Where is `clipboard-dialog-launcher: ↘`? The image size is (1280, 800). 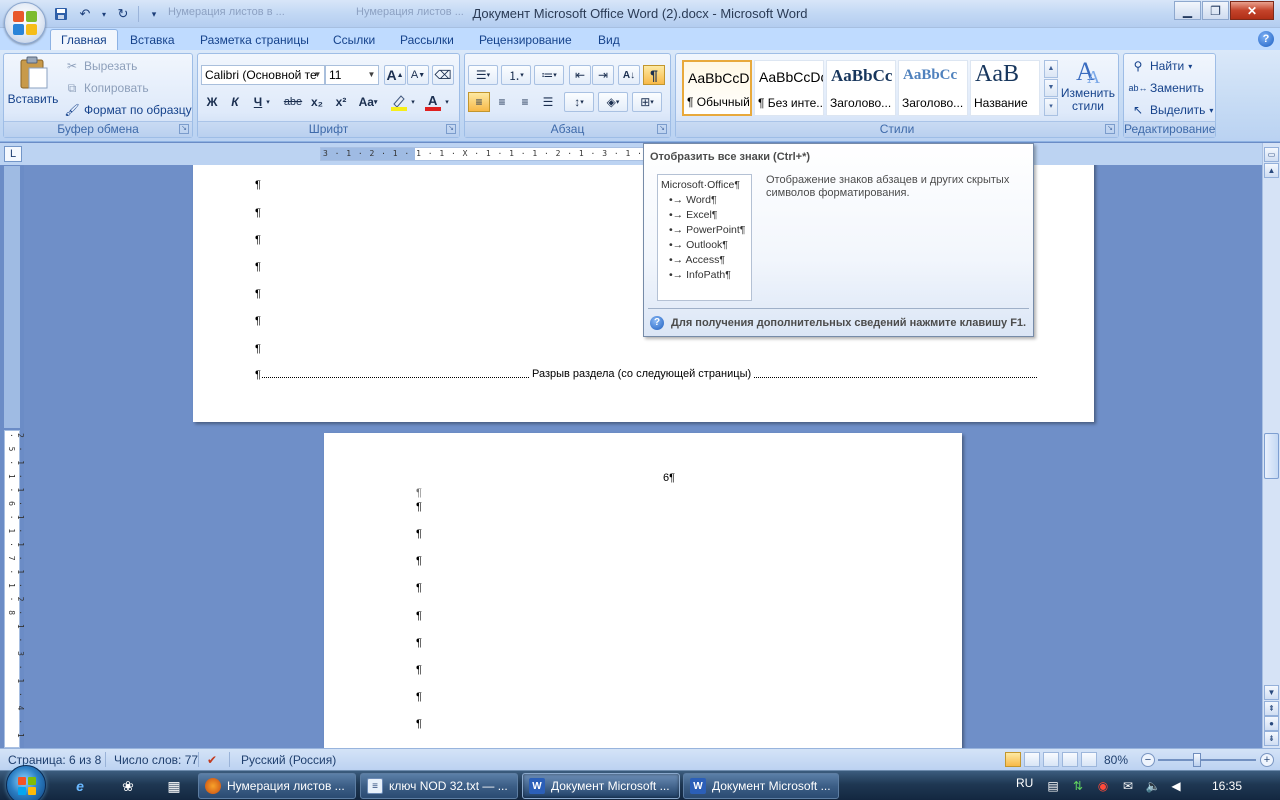
clipboard-dialog-launcher: ↘ is located at coordinates (184, 129).